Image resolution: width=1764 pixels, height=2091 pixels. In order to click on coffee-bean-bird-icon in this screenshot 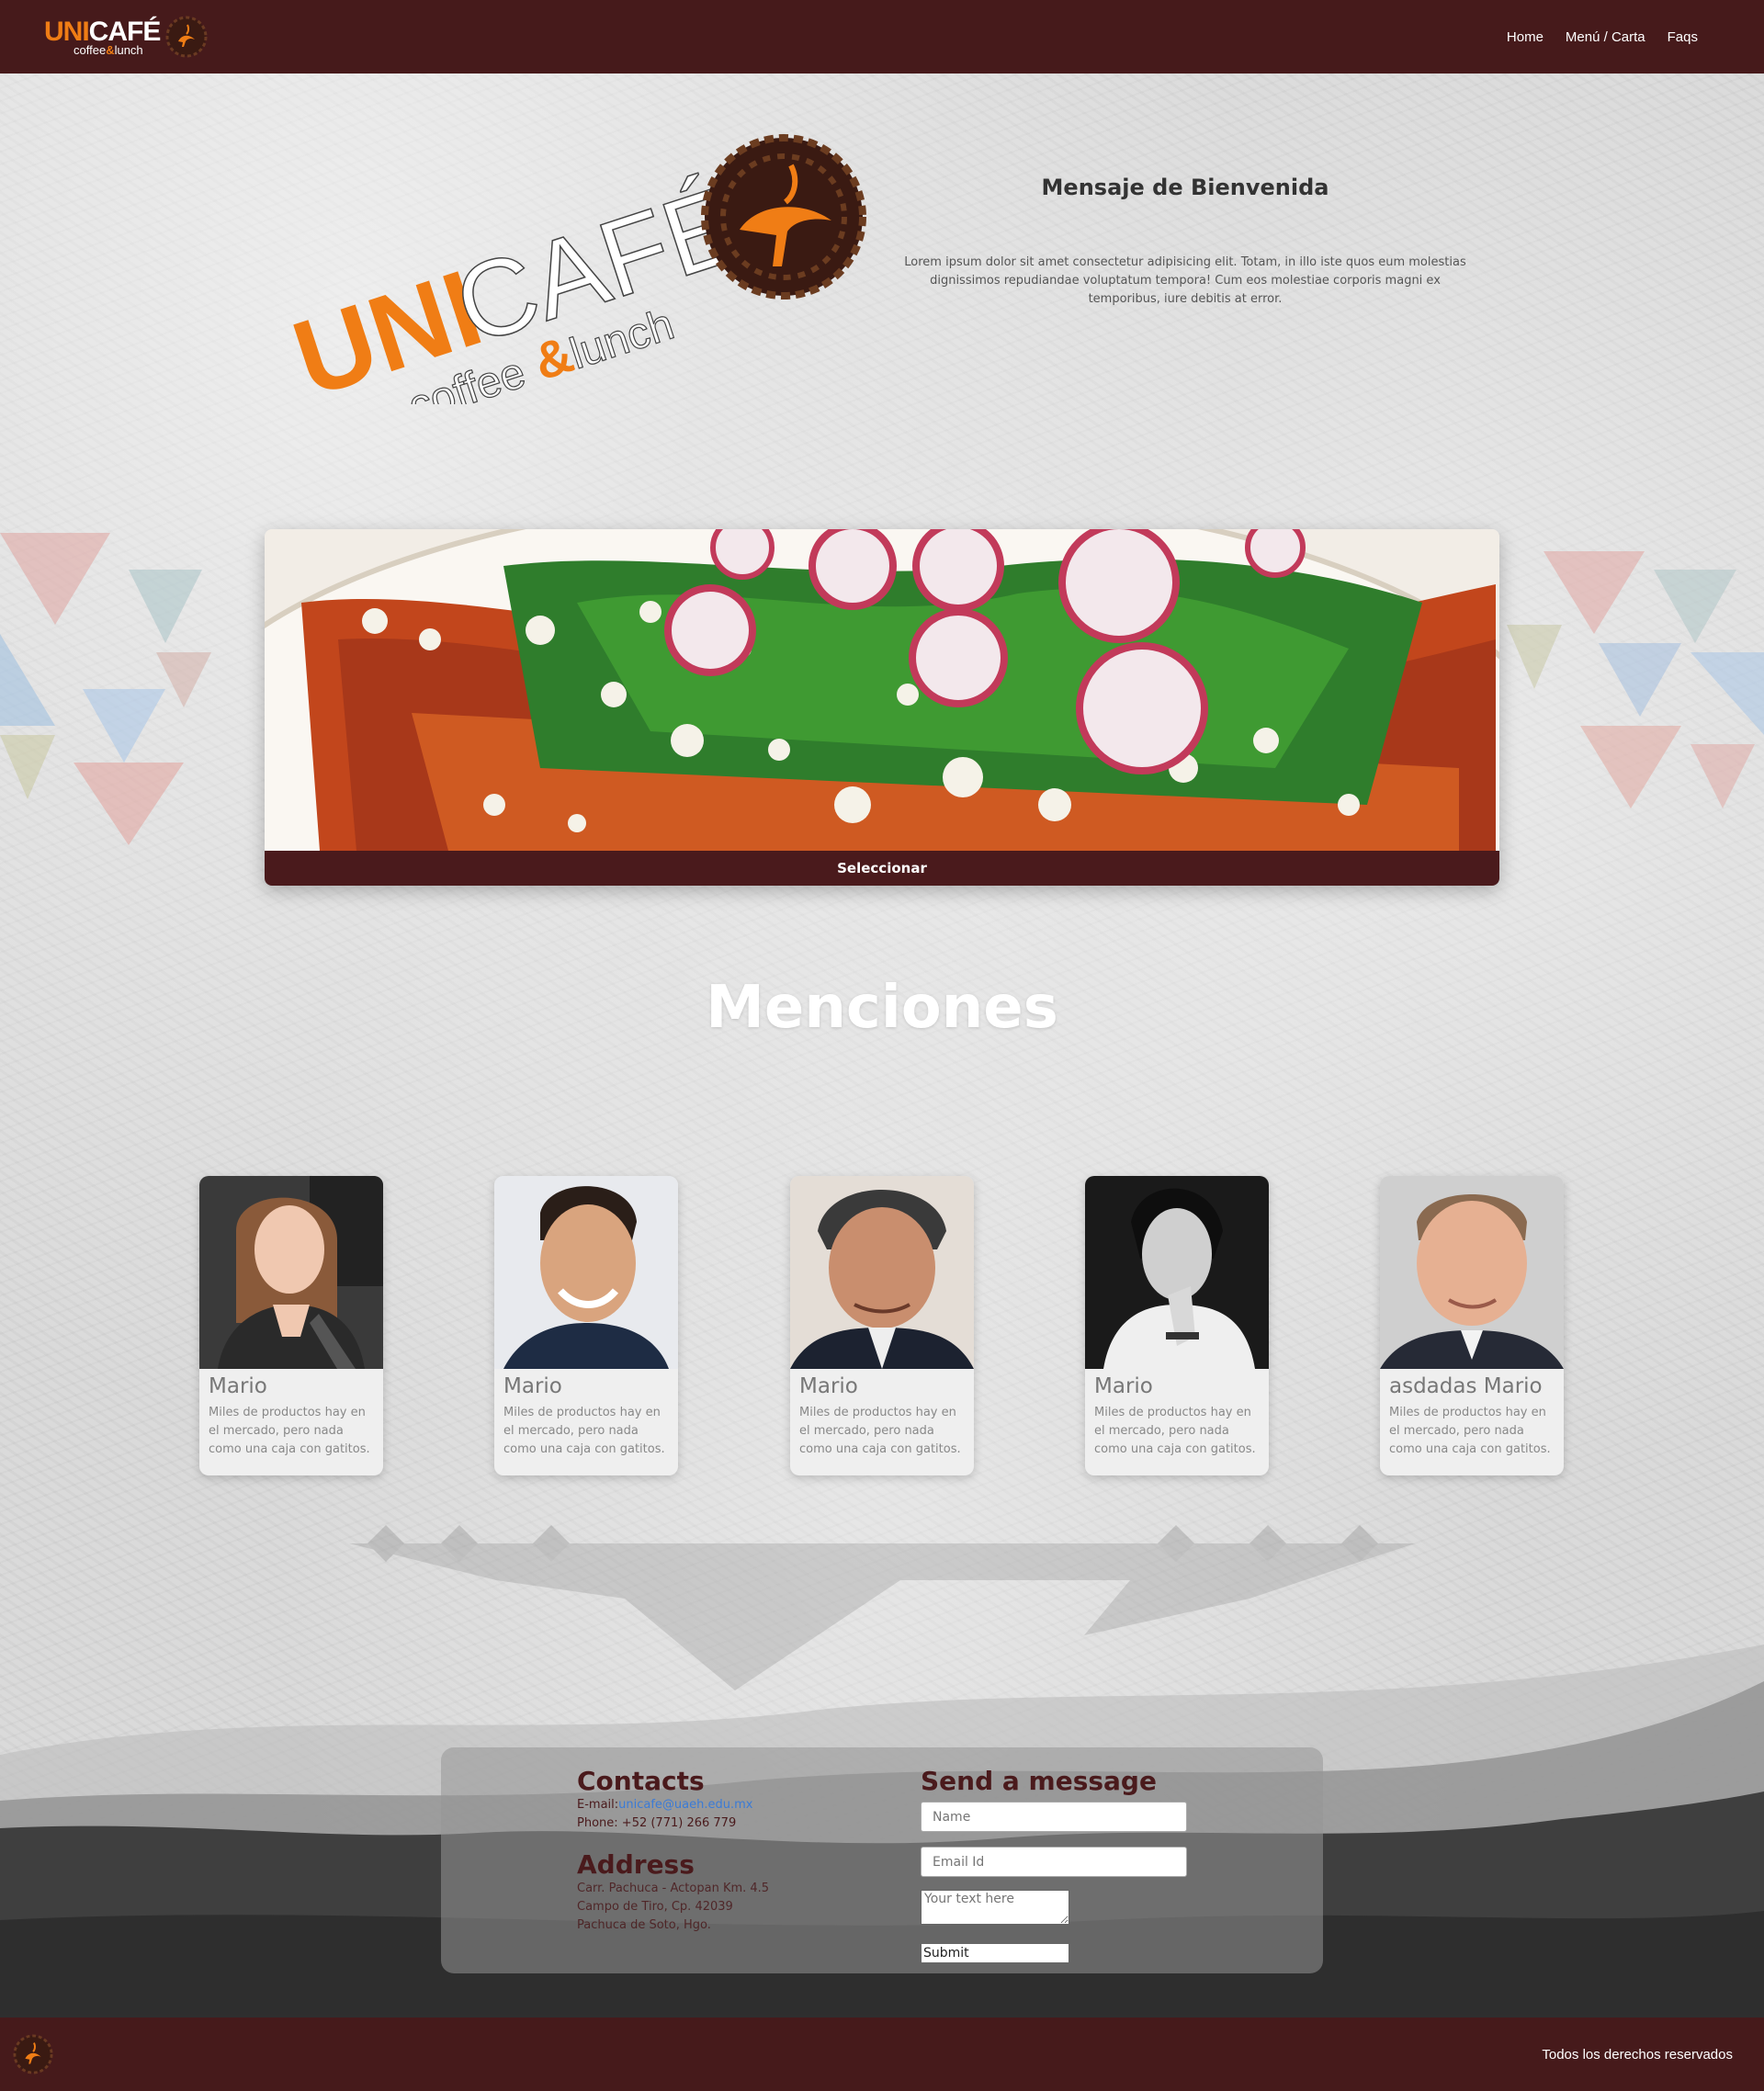, I will do `click(187, 37)`.